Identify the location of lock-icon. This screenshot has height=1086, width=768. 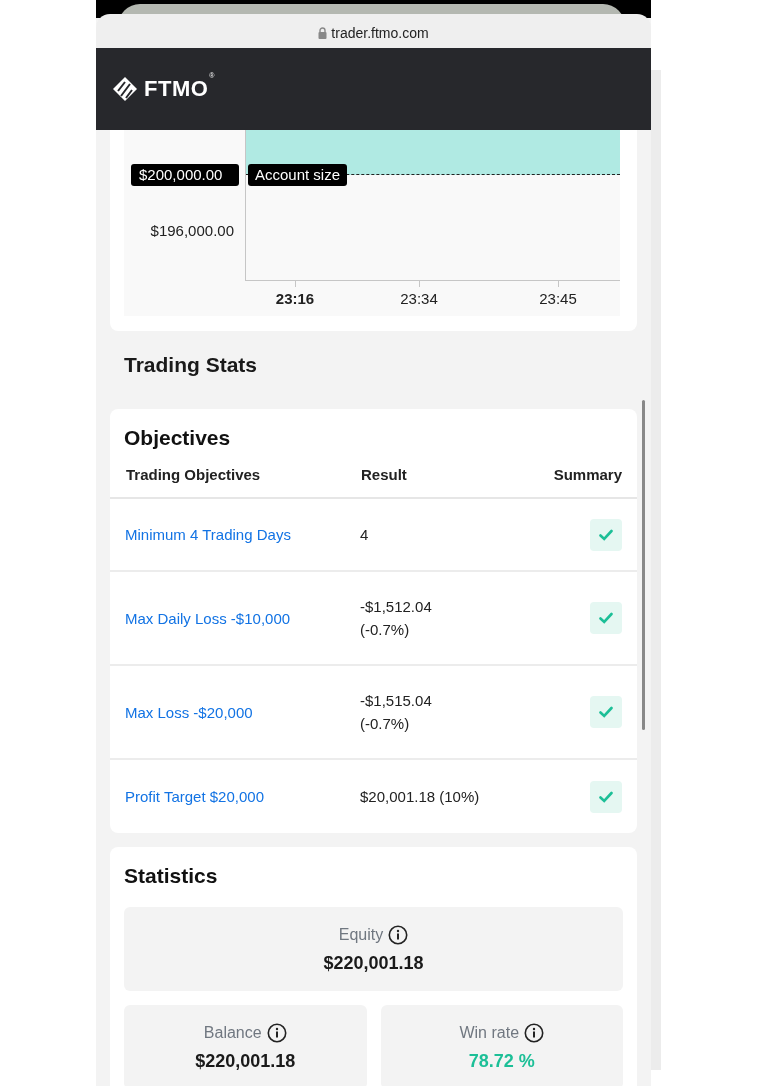
(323, 33).